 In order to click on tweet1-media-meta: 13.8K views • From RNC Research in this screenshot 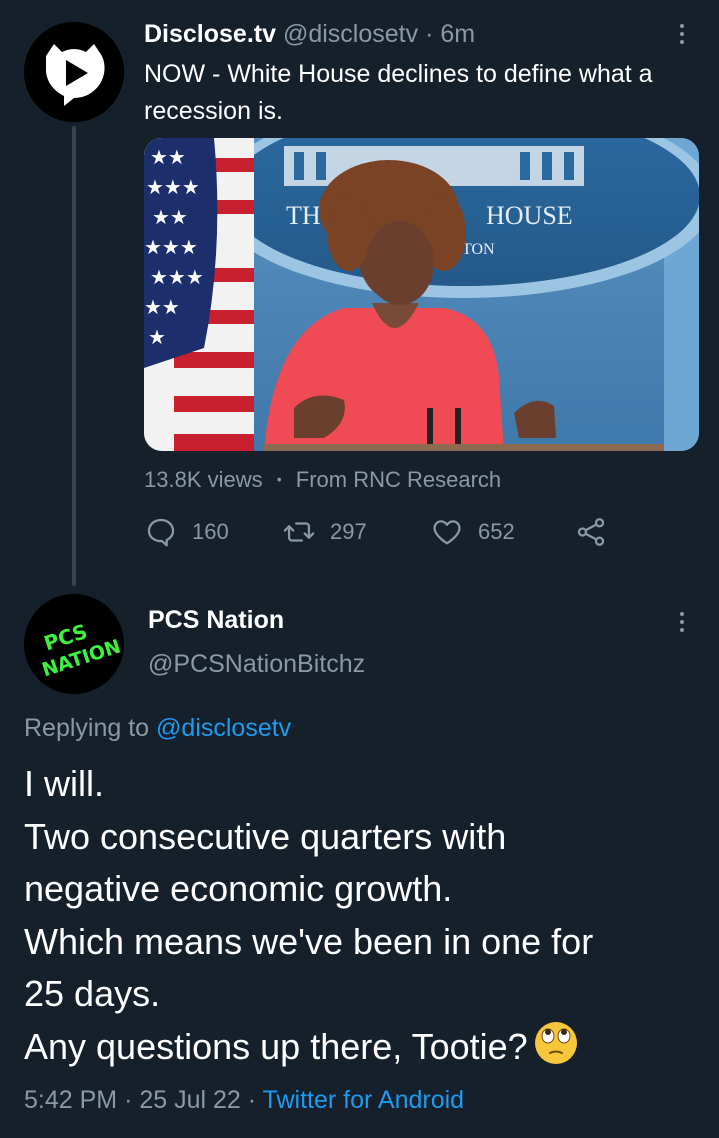, I will do `click(322, 480)`.